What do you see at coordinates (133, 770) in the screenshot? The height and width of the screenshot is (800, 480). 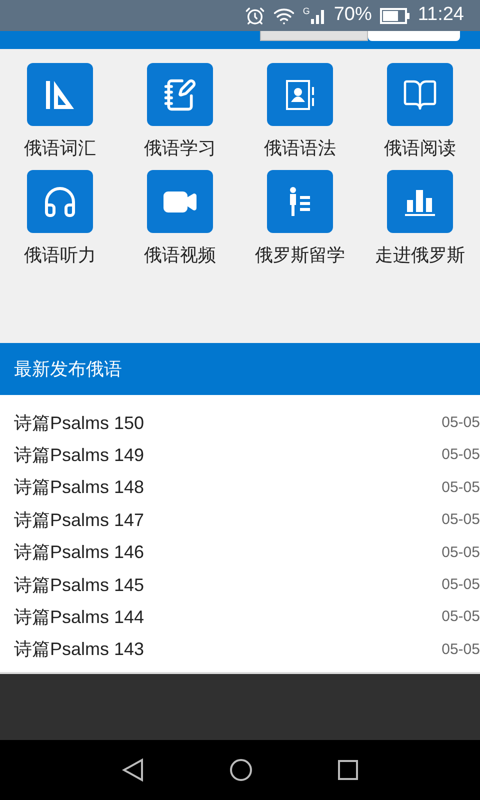 I see `back-icon` at bounding box center [133, 770].